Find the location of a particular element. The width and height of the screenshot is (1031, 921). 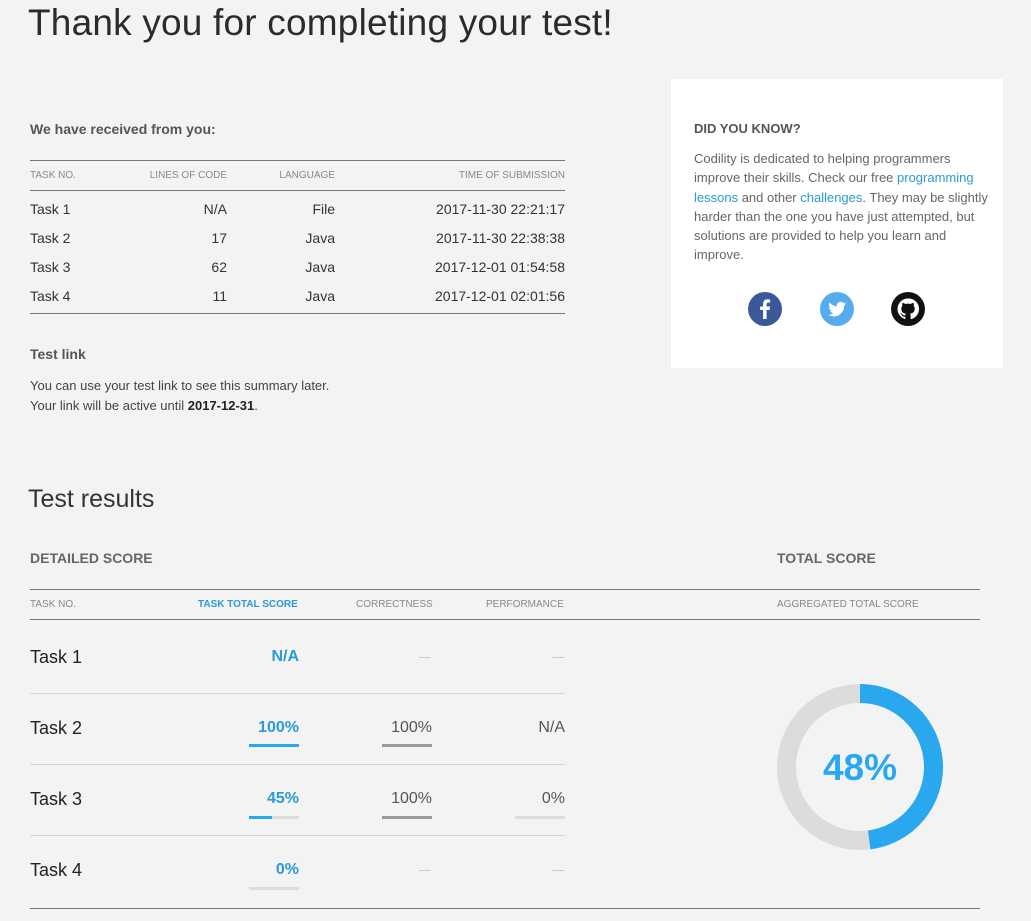

cell-time: 2017-12-01 02:01:56 is located at coordinates (450, 297).